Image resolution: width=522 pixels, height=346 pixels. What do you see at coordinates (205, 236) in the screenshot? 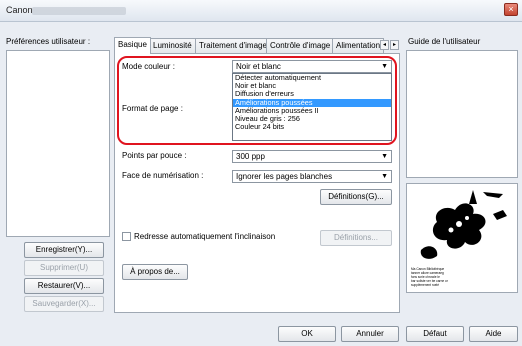
I see `deskew-label: Redresse automatiquement l'inclinaison` at bounding box center [205, 236].